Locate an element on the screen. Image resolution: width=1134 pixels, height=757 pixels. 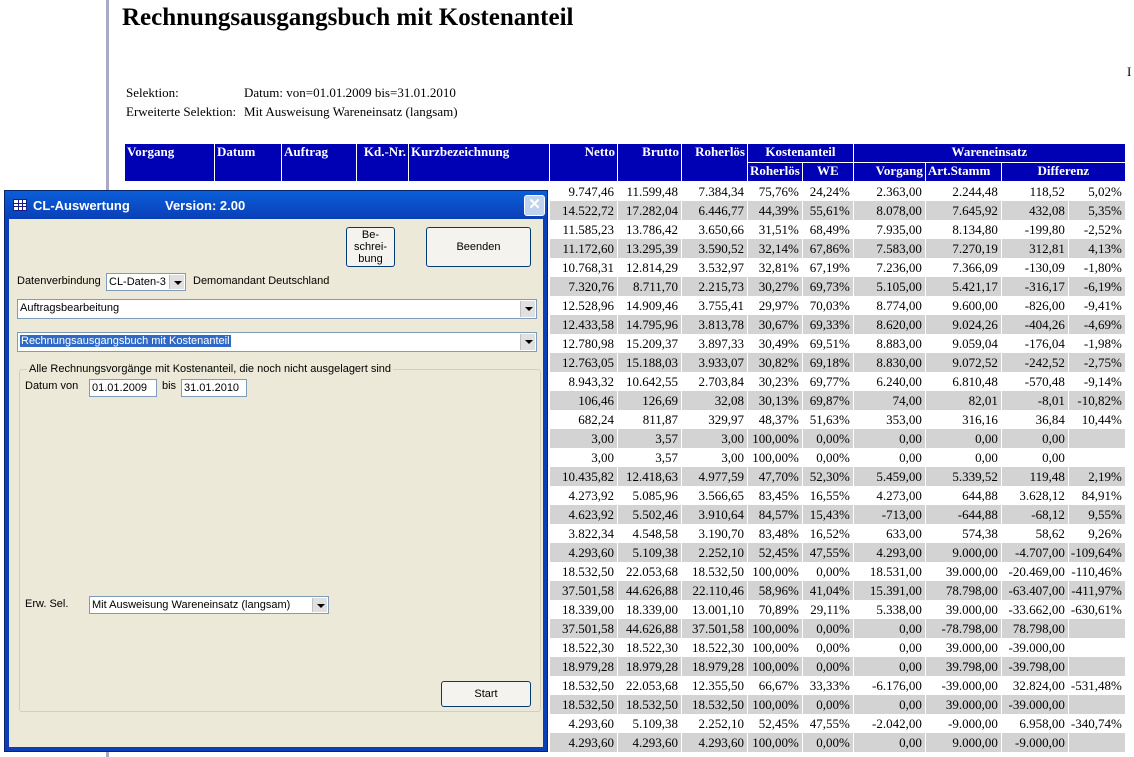
table-cell: -411,97% is located at coordinates (1097, 590).